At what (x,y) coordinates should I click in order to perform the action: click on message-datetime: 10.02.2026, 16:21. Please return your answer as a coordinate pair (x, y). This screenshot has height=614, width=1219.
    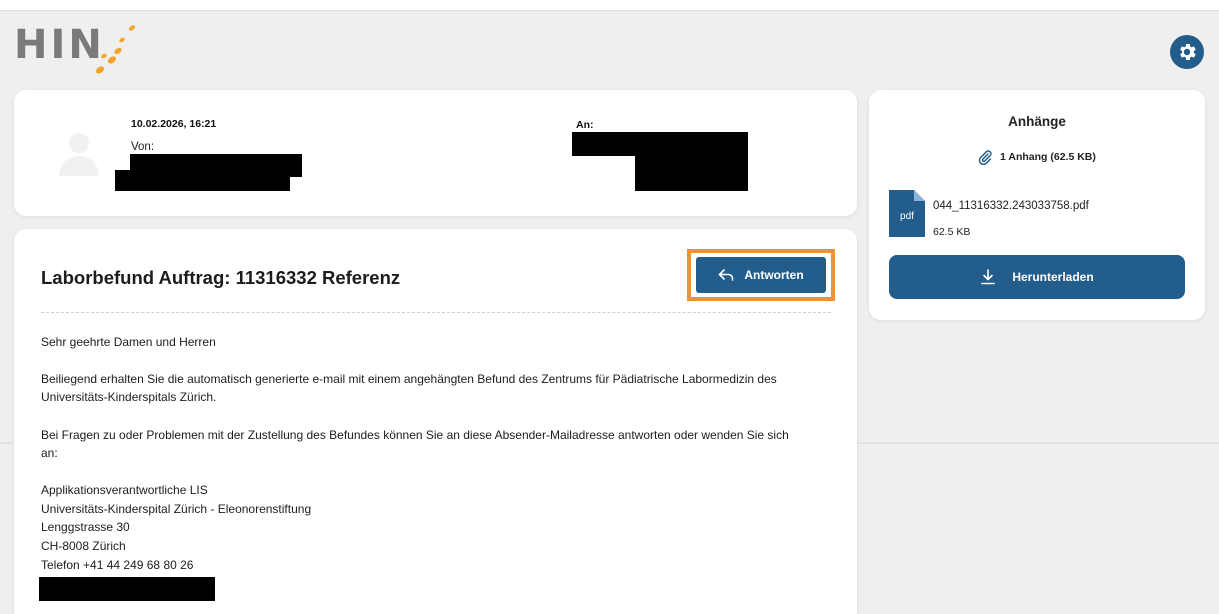
    Looking at the image, I should click on (174, 124).